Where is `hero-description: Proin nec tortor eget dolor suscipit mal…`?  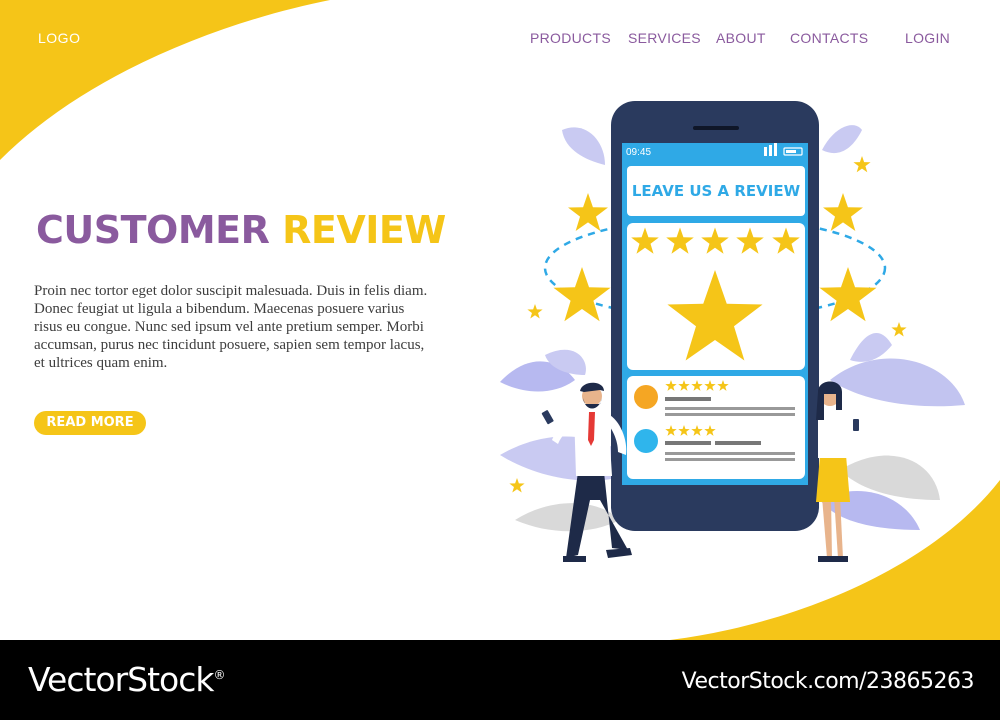
hero-description: Proin nec tortor eget dolor suscipit mal… is located at coordinates (231, 327).